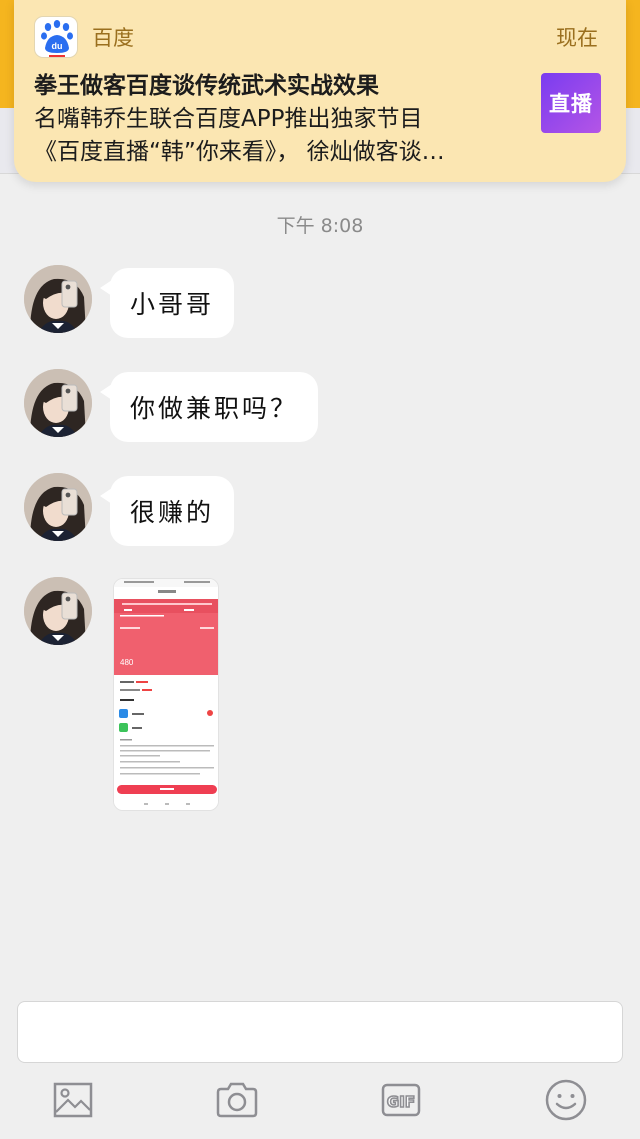 The width and height of the screenshot is (640, 1139). Describe the element at coordinates (214, 408) in the screenshot. I see `message-text: 你做兼职吗？` at that location.